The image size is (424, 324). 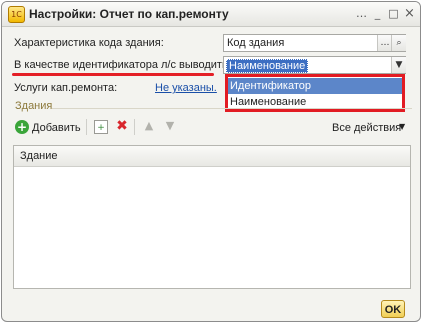 I want to click on all-actions-button: Все действия, so click(x=366, y=128).